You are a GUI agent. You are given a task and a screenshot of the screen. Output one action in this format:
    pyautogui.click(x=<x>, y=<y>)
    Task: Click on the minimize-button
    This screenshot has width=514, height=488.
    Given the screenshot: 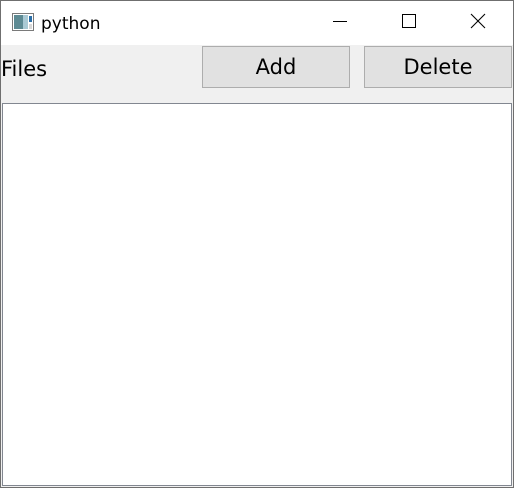 What is the action you would take?
    pyautogui.click(x=339, y=23)
    